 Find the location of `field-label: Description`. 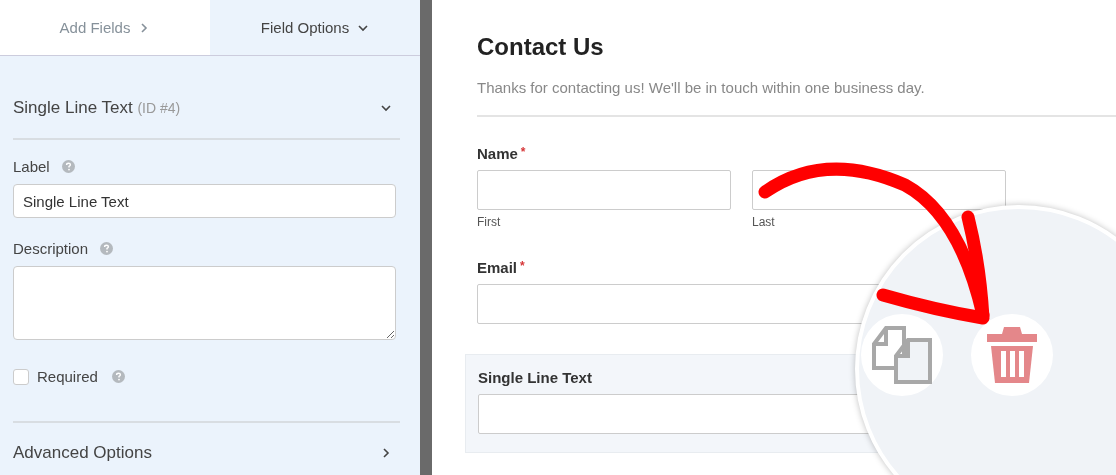

field-label: Description is located at coordinates (51, 248).